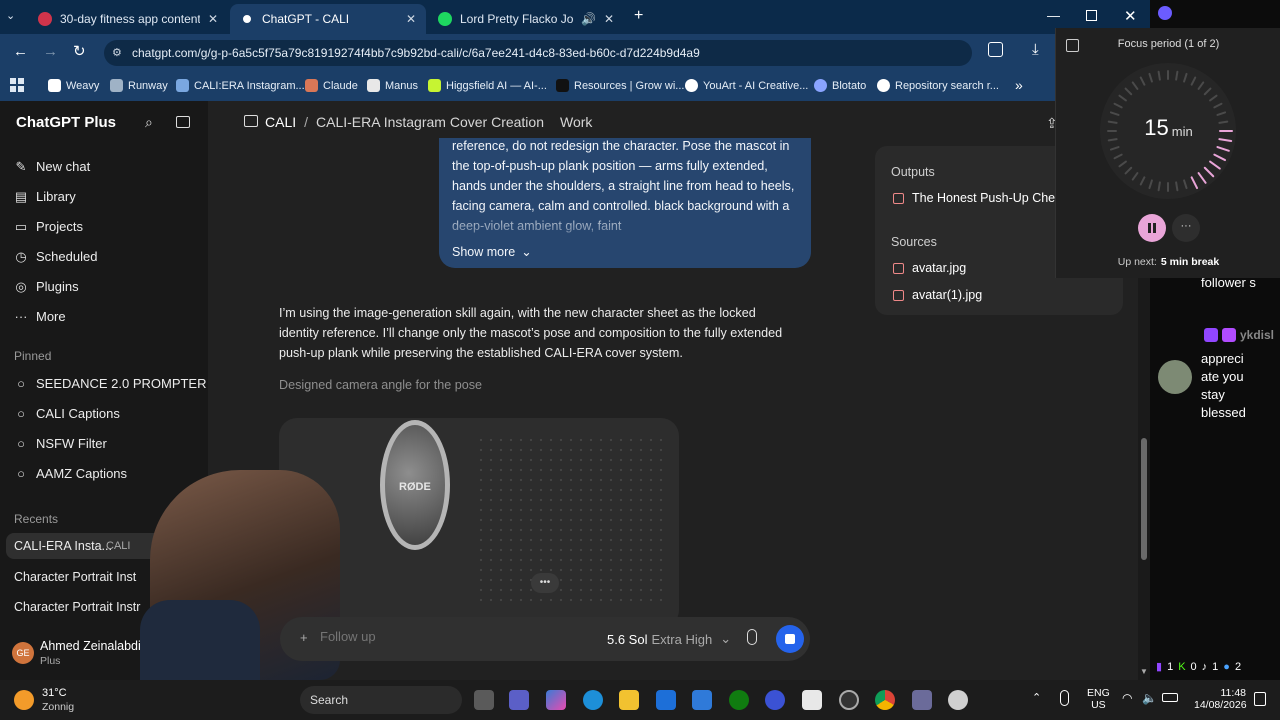  I want to click on mic-brand: RØDE, so click(415, 487).